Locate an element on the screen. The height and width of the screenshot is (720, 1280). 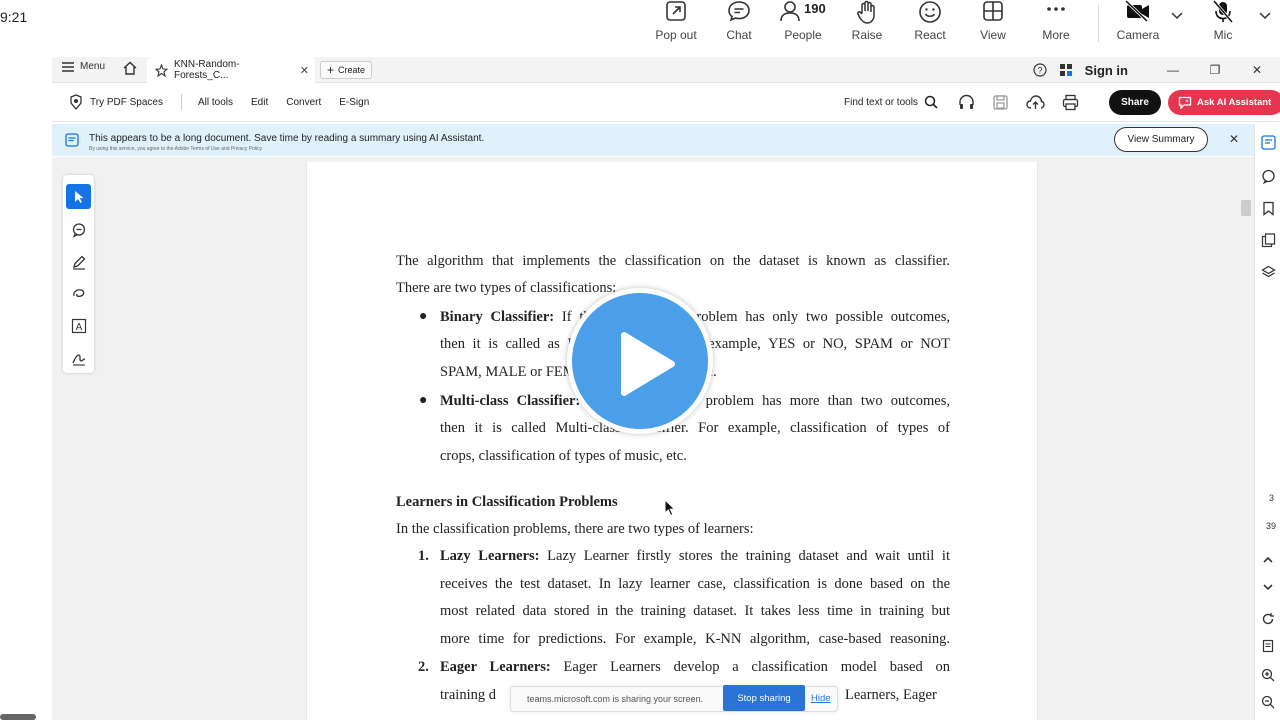
document-tab: KNN-Random-Forests_C... ✕ is located at coordinates (231, 70).